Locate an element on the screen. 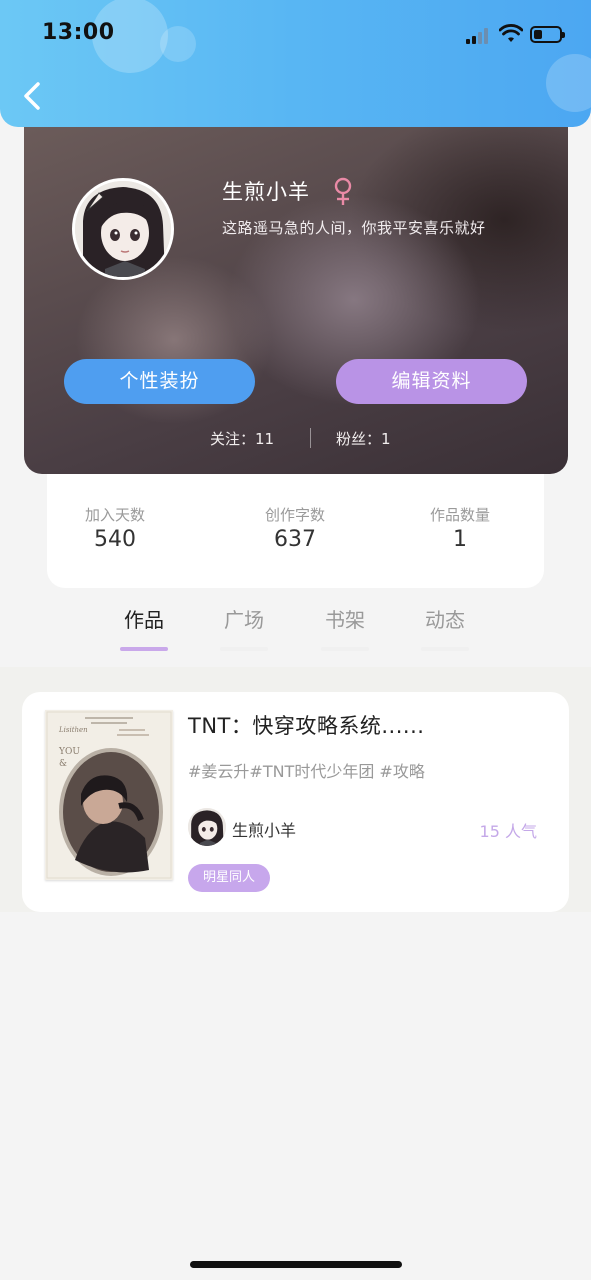 This screenshot has height=1280, width=591. book-cover-art: Lisithen YOU & is located at coordinates (109, 795).